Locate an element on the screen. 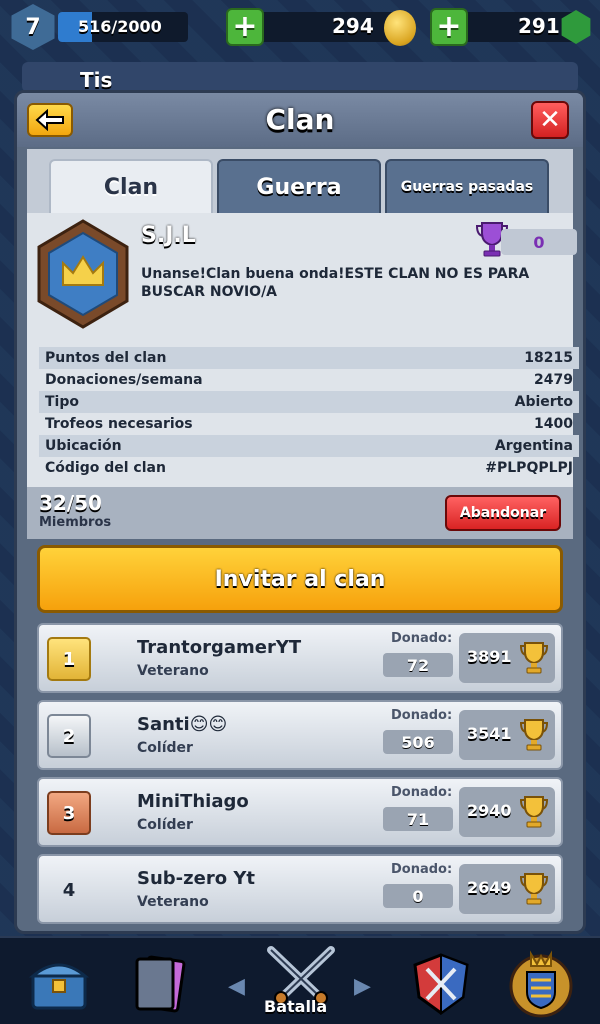 The image size is (600, 1024). member-trophies: 2940 is located at coordinates (507, 812).